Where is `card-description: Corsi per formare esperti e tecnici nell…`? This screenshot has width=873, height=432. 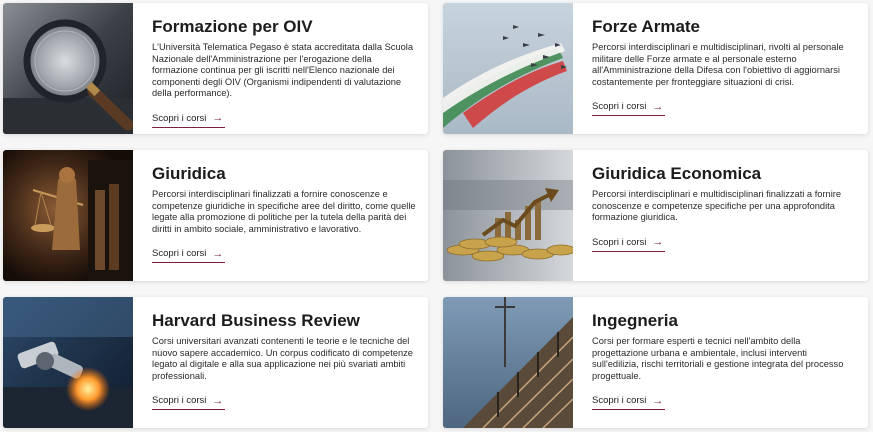 card-description: Corsi per formare esperti e tecnici nell… is located at coordinates (718, 358).